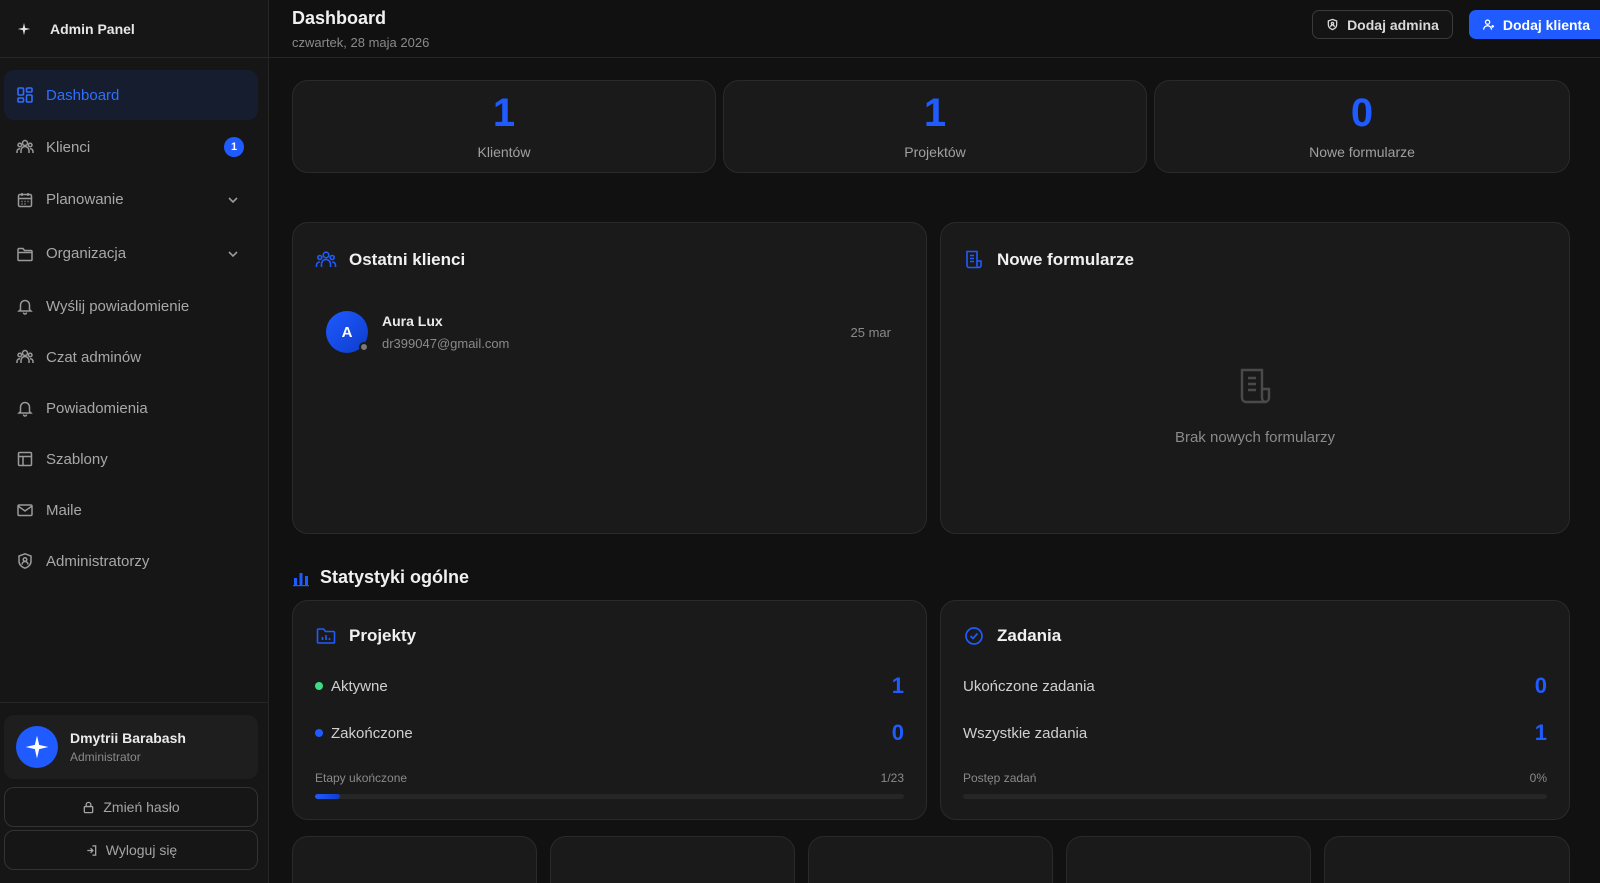  Describe the element at coordinates (1362, 113) in the screenshot. I see `stat-value: 0` at that location.